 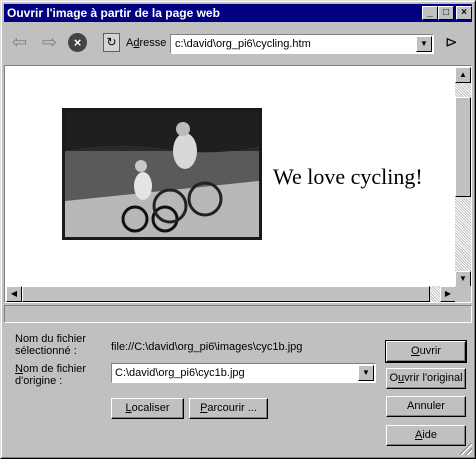 I want to click on status-bar, so click(x=238, y=314).